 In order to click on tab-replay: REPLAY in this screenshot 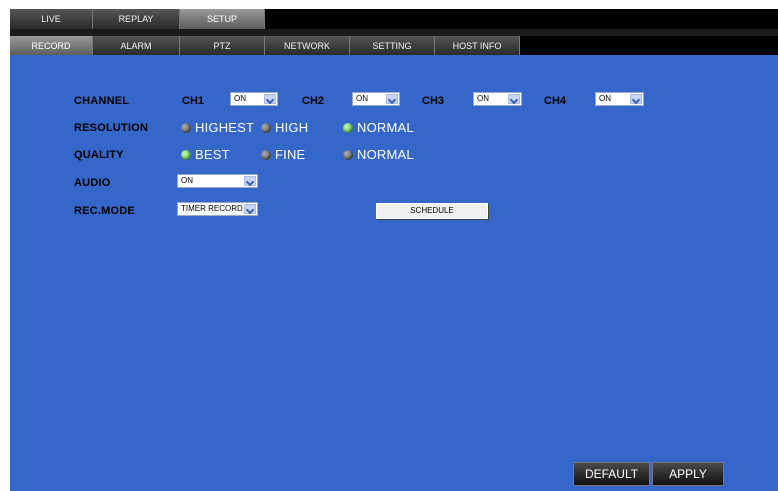, I will do `click(136, 19)`.